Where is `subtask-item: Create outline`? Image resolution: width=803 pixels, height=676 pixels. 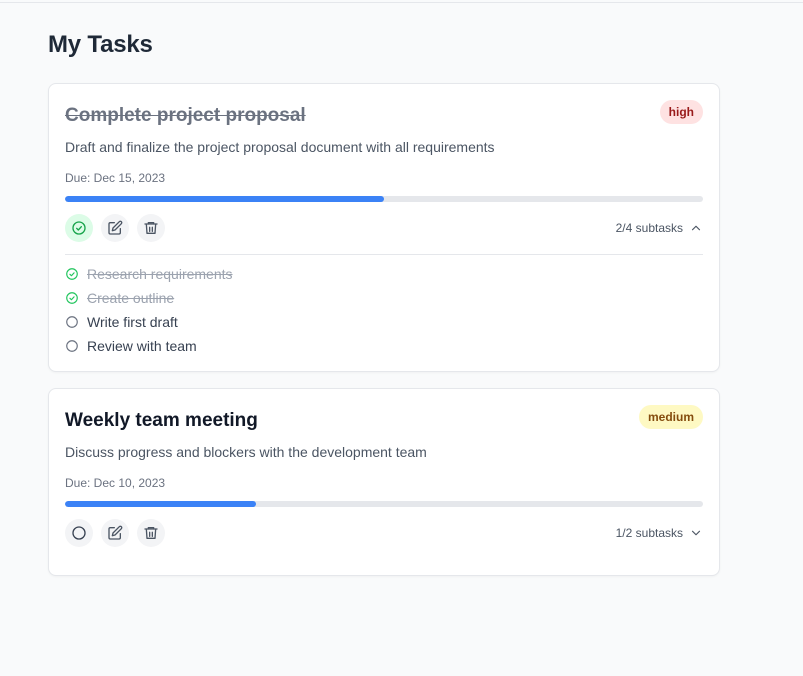 subtask-item: Create outline is located at coordinates (149, 298).